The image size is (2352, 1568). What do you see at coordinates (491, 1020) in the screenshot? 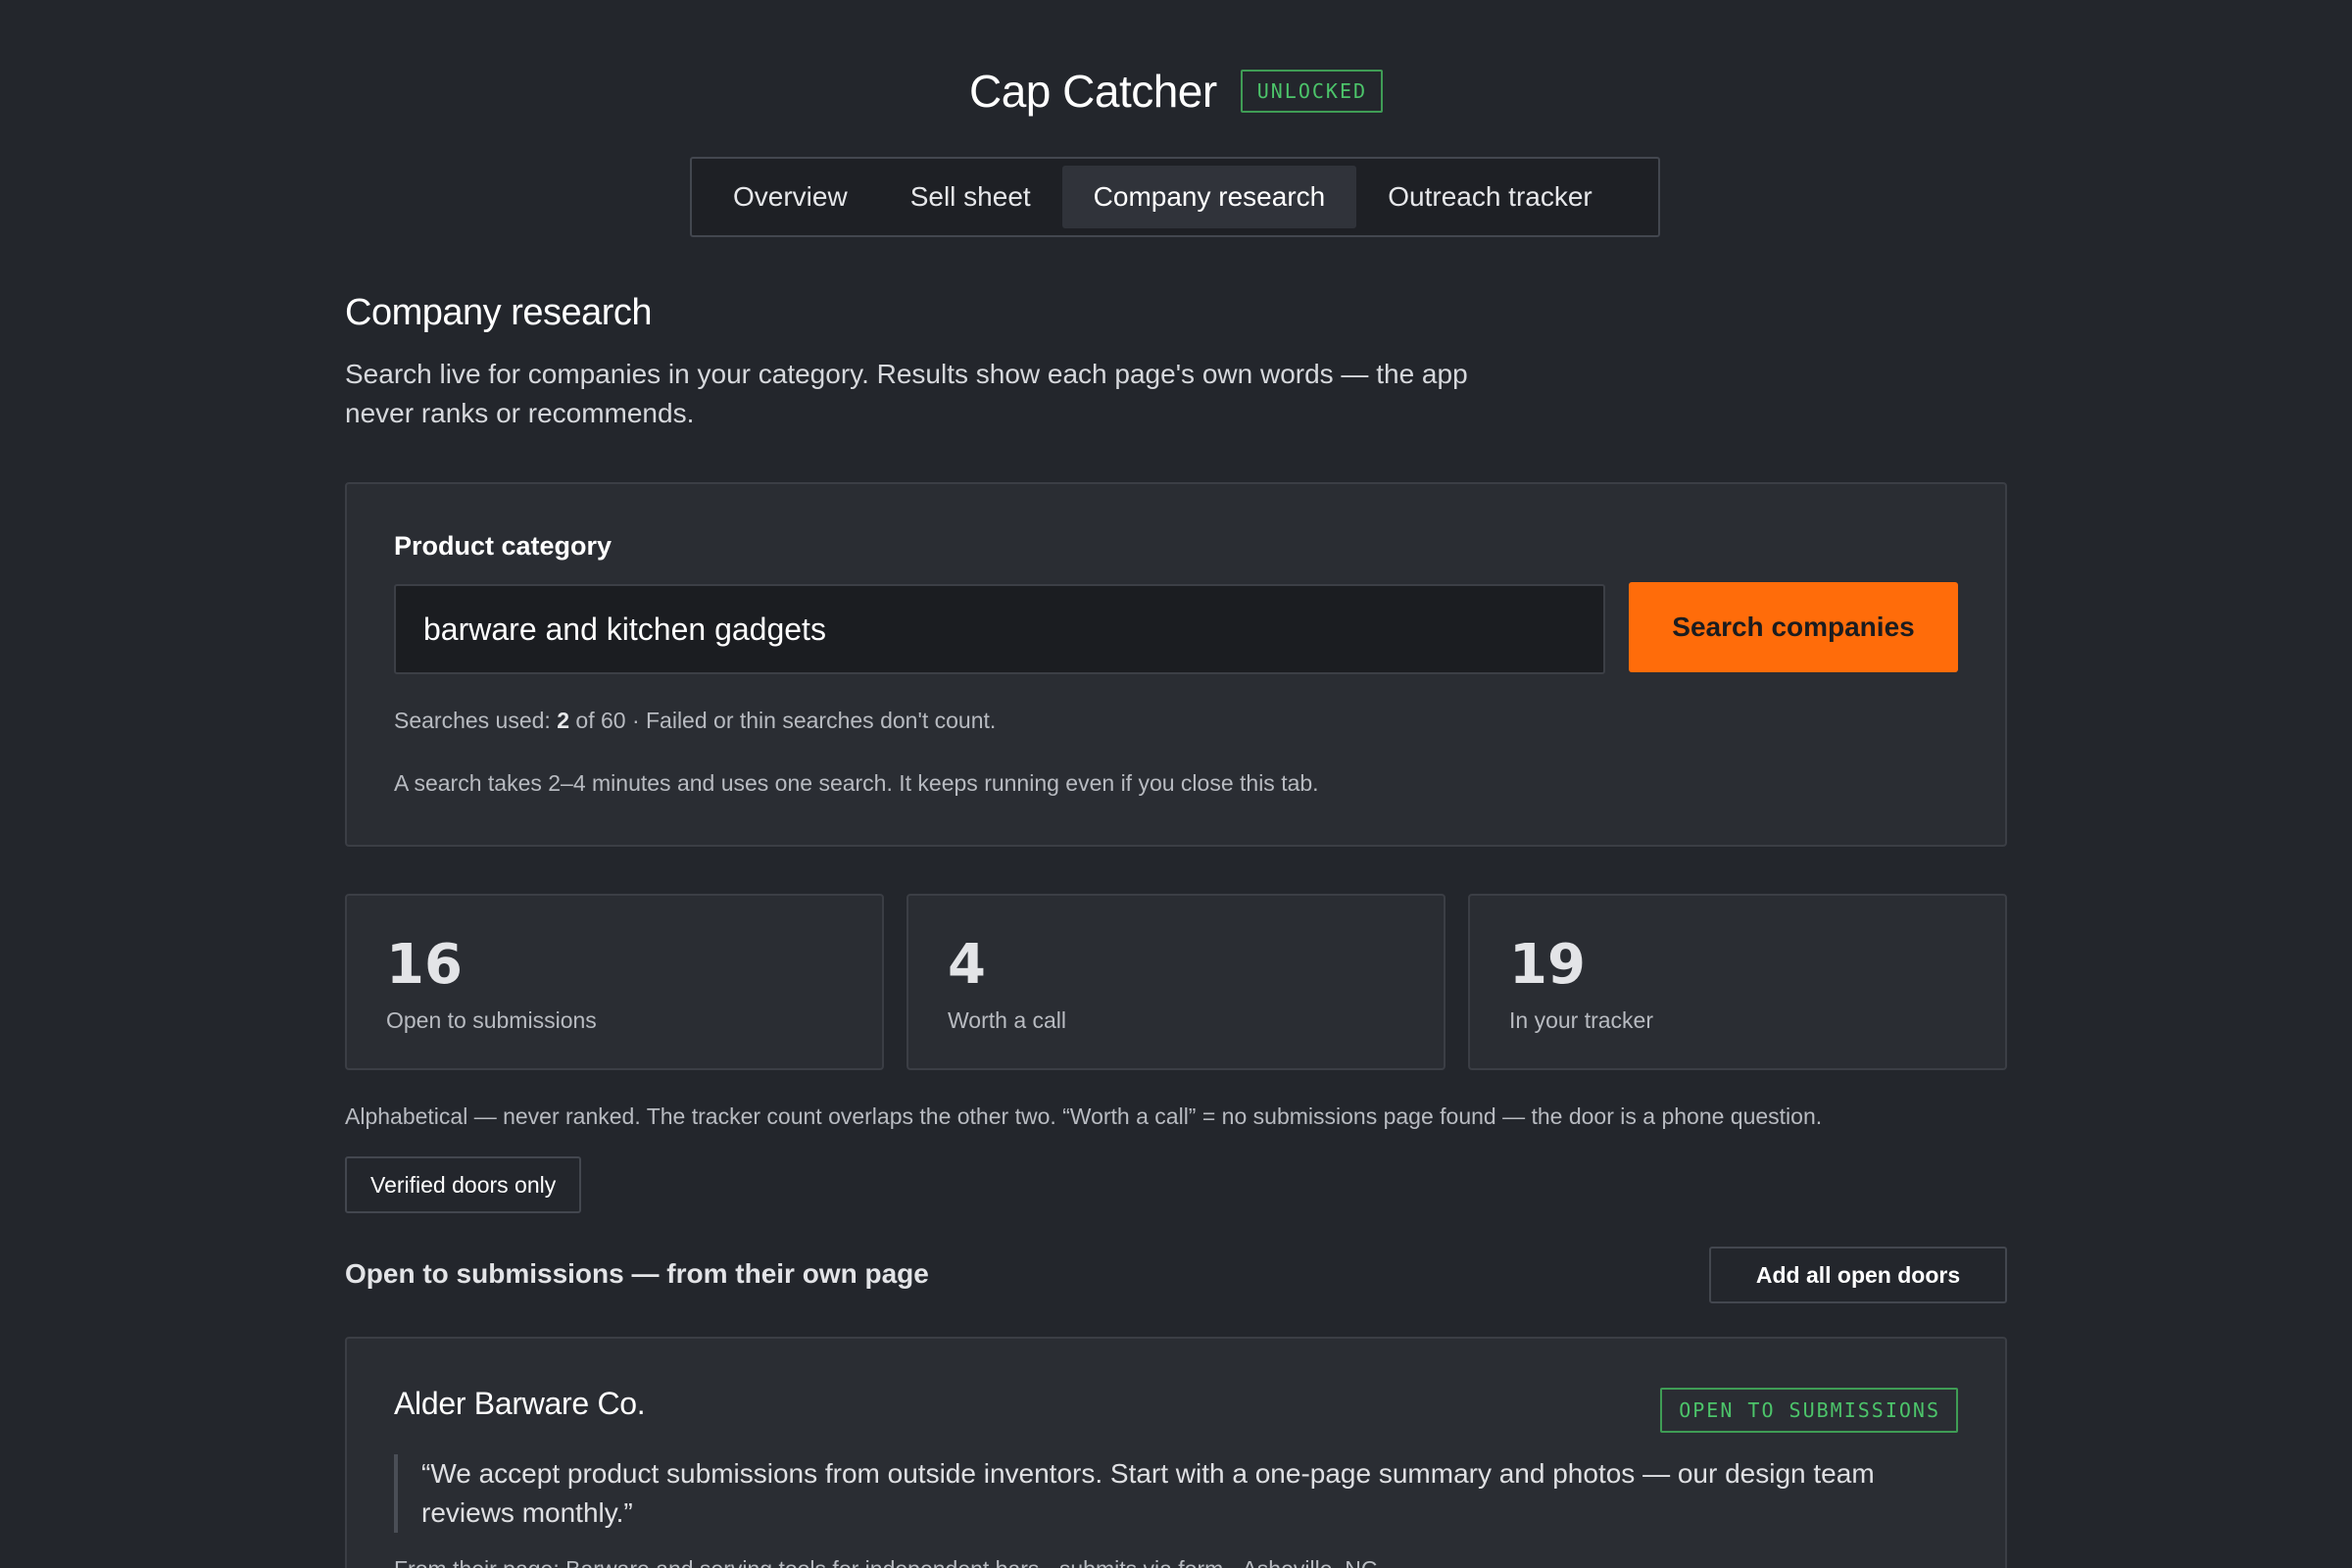
I see `stat-label: Open to submissions` at bounding box center [491, 1020].